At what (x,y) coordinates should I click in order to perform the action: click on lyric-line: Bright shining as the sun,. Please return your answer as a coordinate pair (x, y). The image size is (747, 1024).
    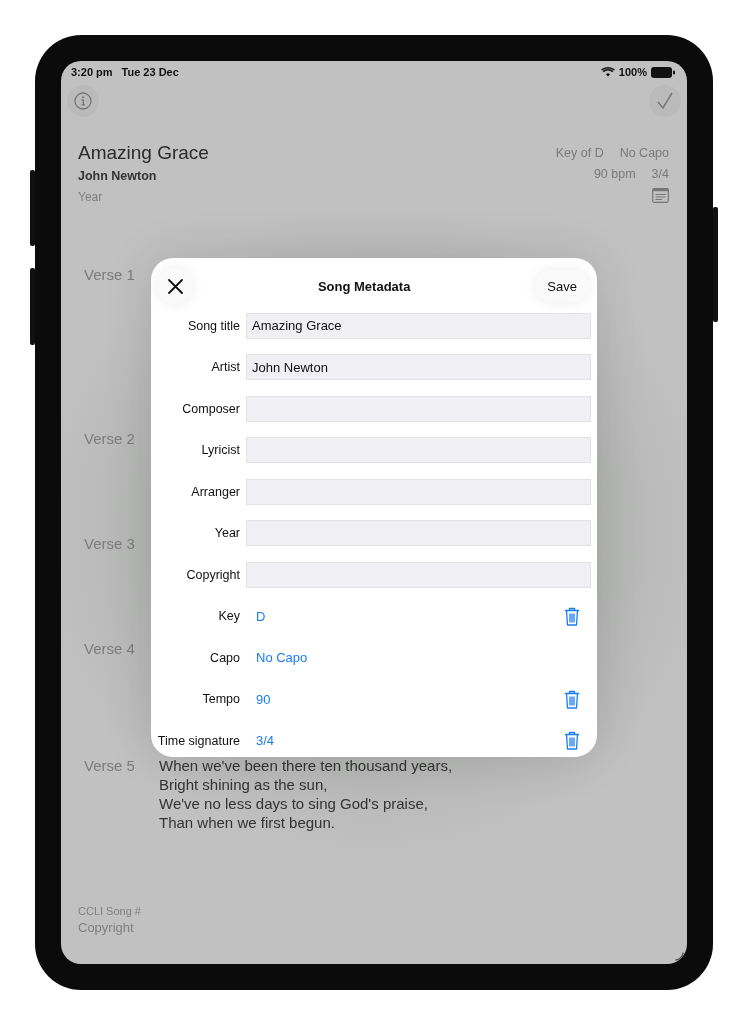
    Looking at the image, I should click on (244, 785).